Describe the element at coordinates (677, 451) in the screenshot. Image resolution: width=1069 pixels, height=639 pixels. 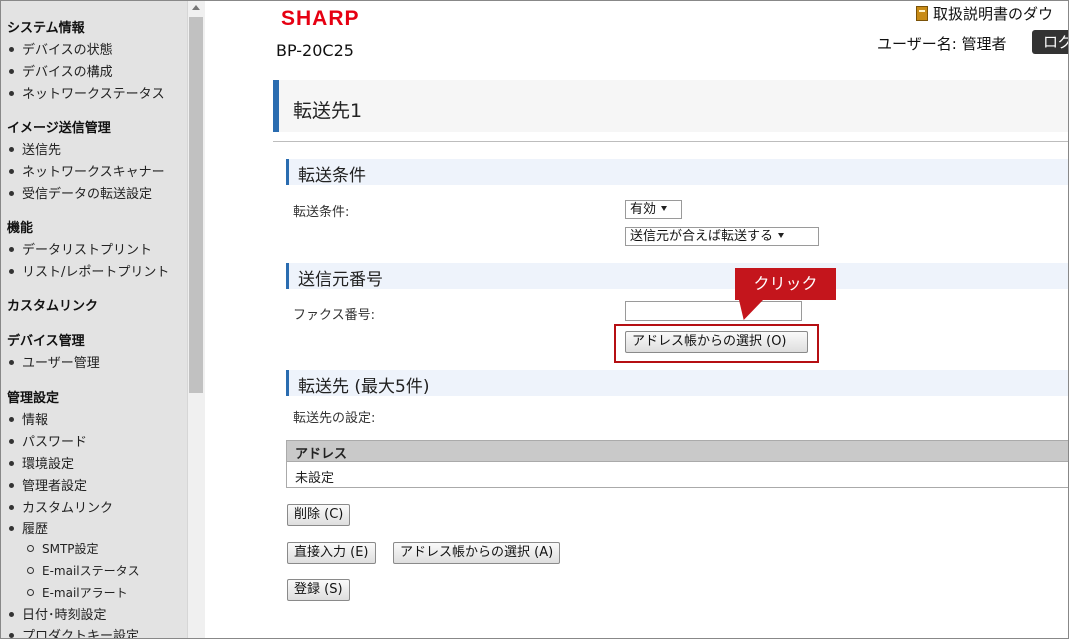
I see `address-table-header: アドレス` at that location.